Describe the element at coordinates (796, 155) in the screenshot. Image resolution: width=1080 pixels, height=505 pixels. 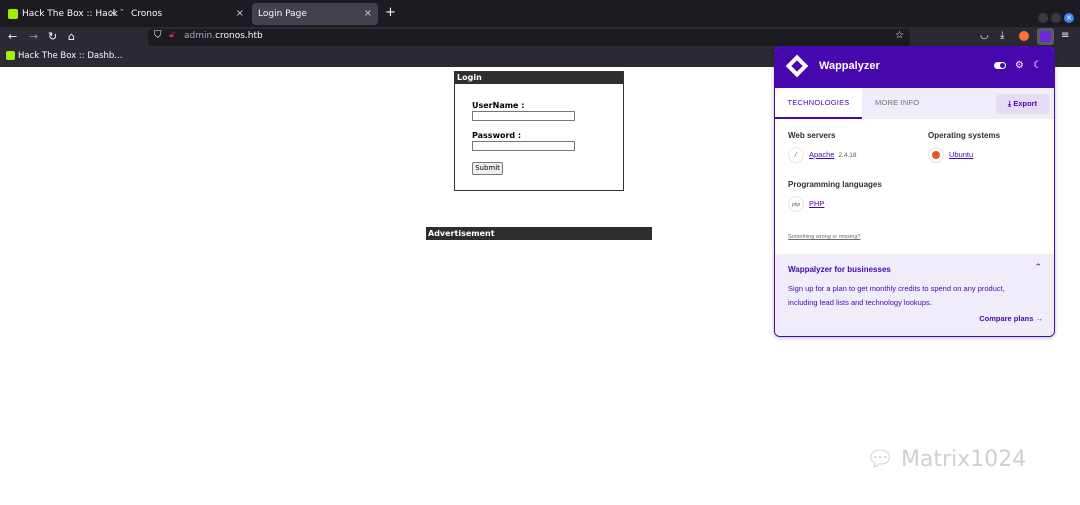
I see `apache-feather-icon: ⁄` at that location.